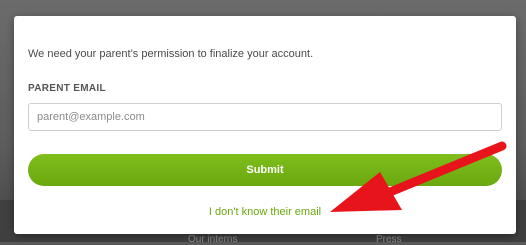 This screenshot has height=245, width=526. I want to click on dont-know-email-link: I don't know their email, so click(265, 212).